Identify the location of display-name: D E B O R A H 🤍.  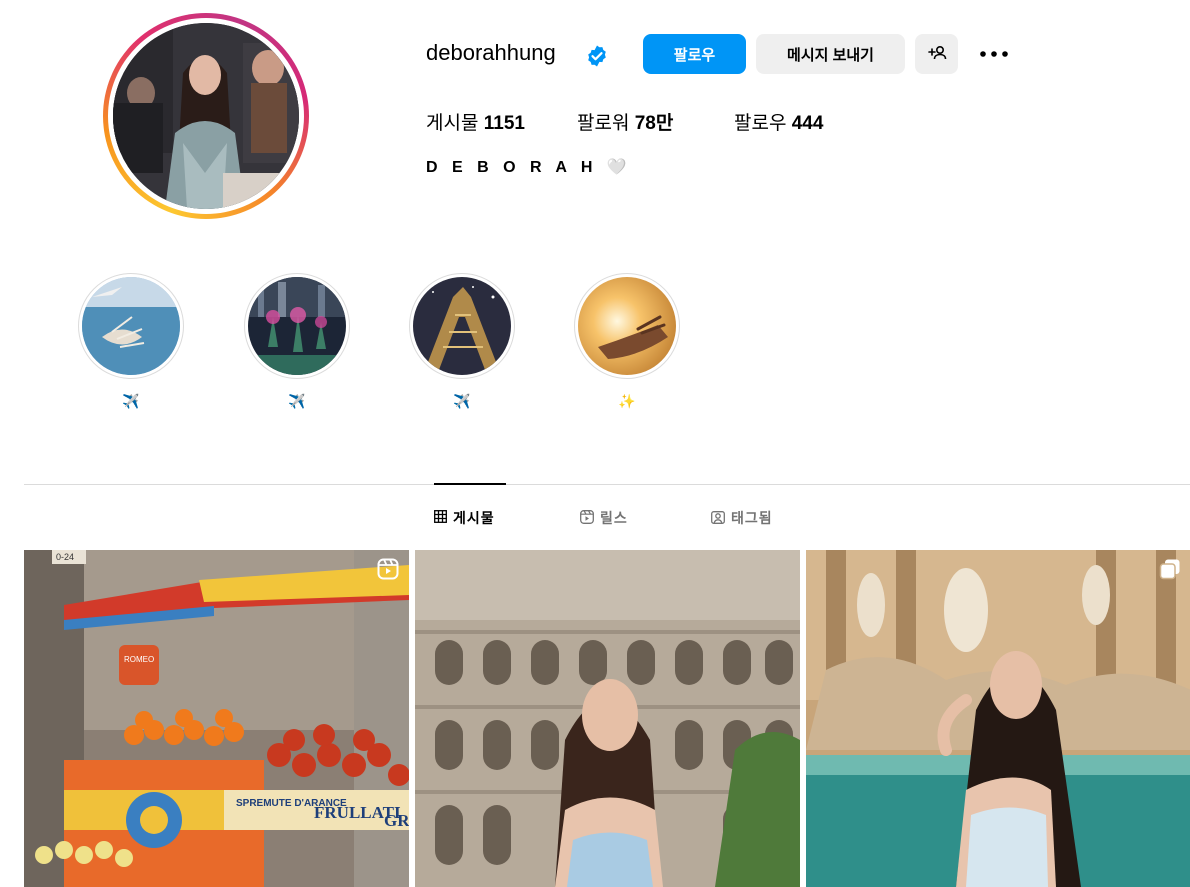
(529, 167).